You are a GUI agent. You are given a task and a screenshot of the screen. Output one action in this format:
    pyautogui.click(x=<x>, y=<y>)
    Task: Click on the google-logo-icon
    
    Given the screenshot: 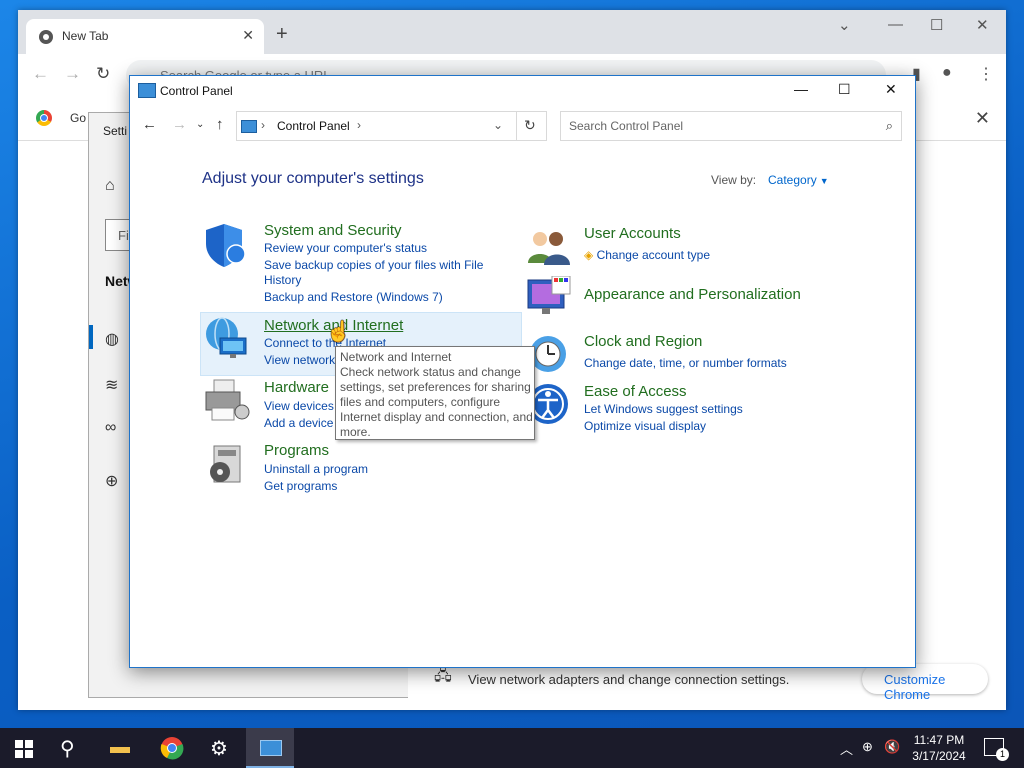 What is the action you would take?
    pyautogui.click(x=44, y=118)
    